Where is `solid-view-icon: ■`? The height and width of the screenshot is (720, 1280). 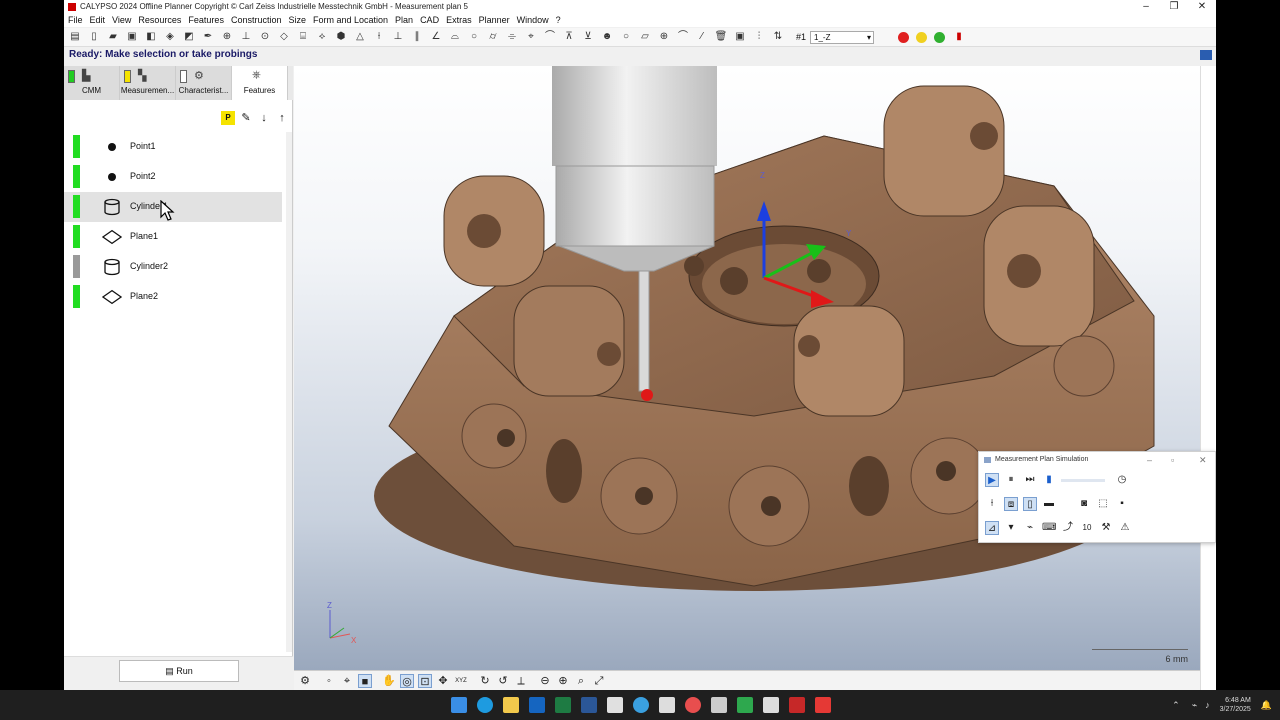
solid-view-icon: ■ is located at coordinates (365, 680).